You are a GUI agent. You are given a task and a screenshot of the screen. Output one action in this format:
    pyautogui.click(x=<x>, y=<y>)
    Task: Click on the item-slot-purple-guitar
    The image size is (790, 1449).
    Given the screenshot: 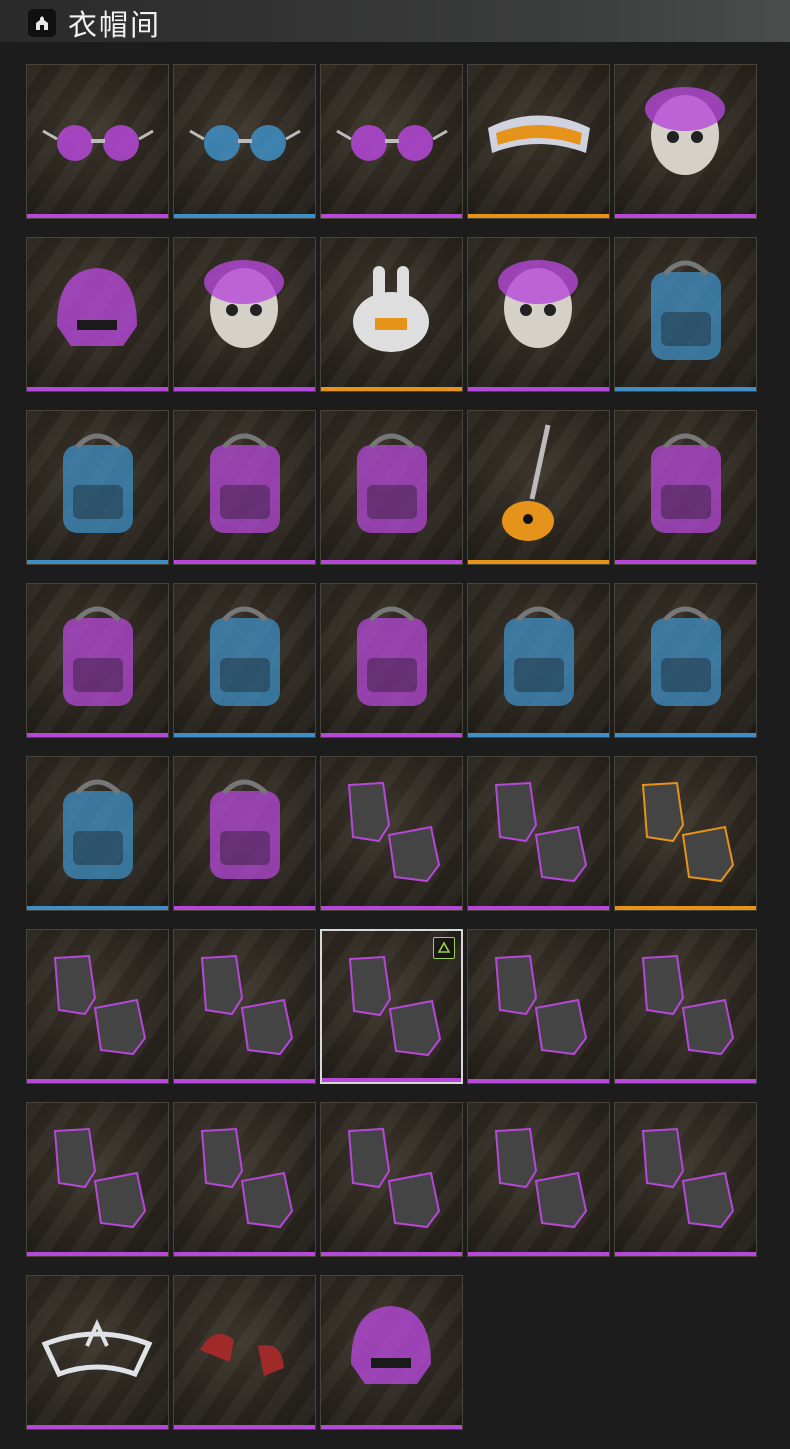 What is the action you would take?
    pyautogui.click(x=538, y=487)
    